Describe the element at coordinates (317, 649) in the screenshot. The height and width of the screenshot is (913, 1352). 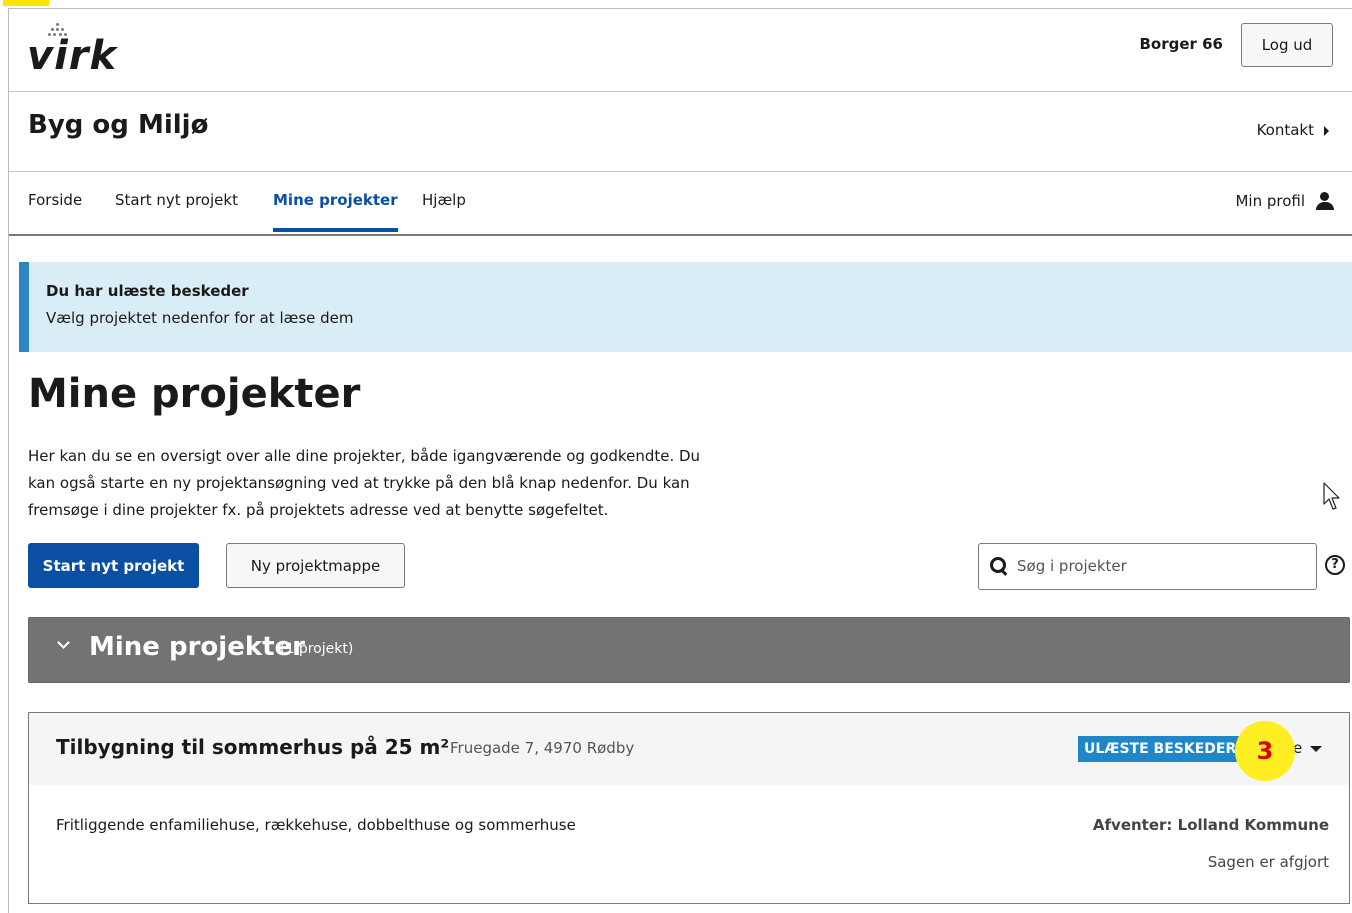
I see `group-count: (1 projekt)` at that location.